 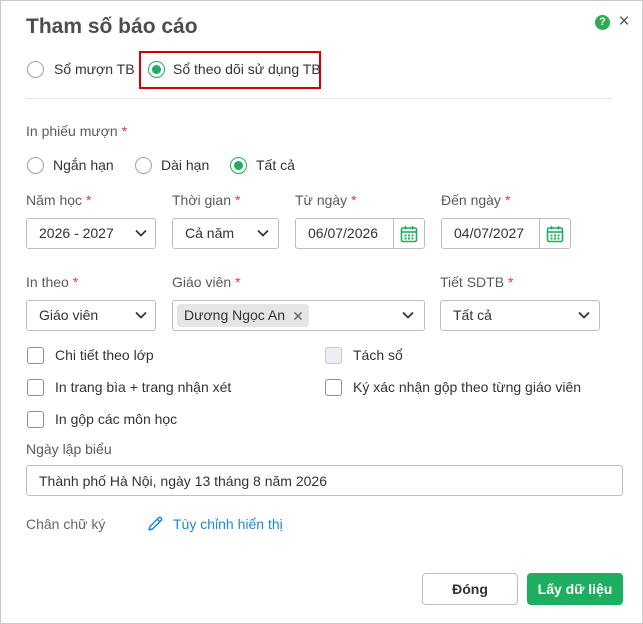 I want to click on help-icon: ?, so click(x=602, y=22).